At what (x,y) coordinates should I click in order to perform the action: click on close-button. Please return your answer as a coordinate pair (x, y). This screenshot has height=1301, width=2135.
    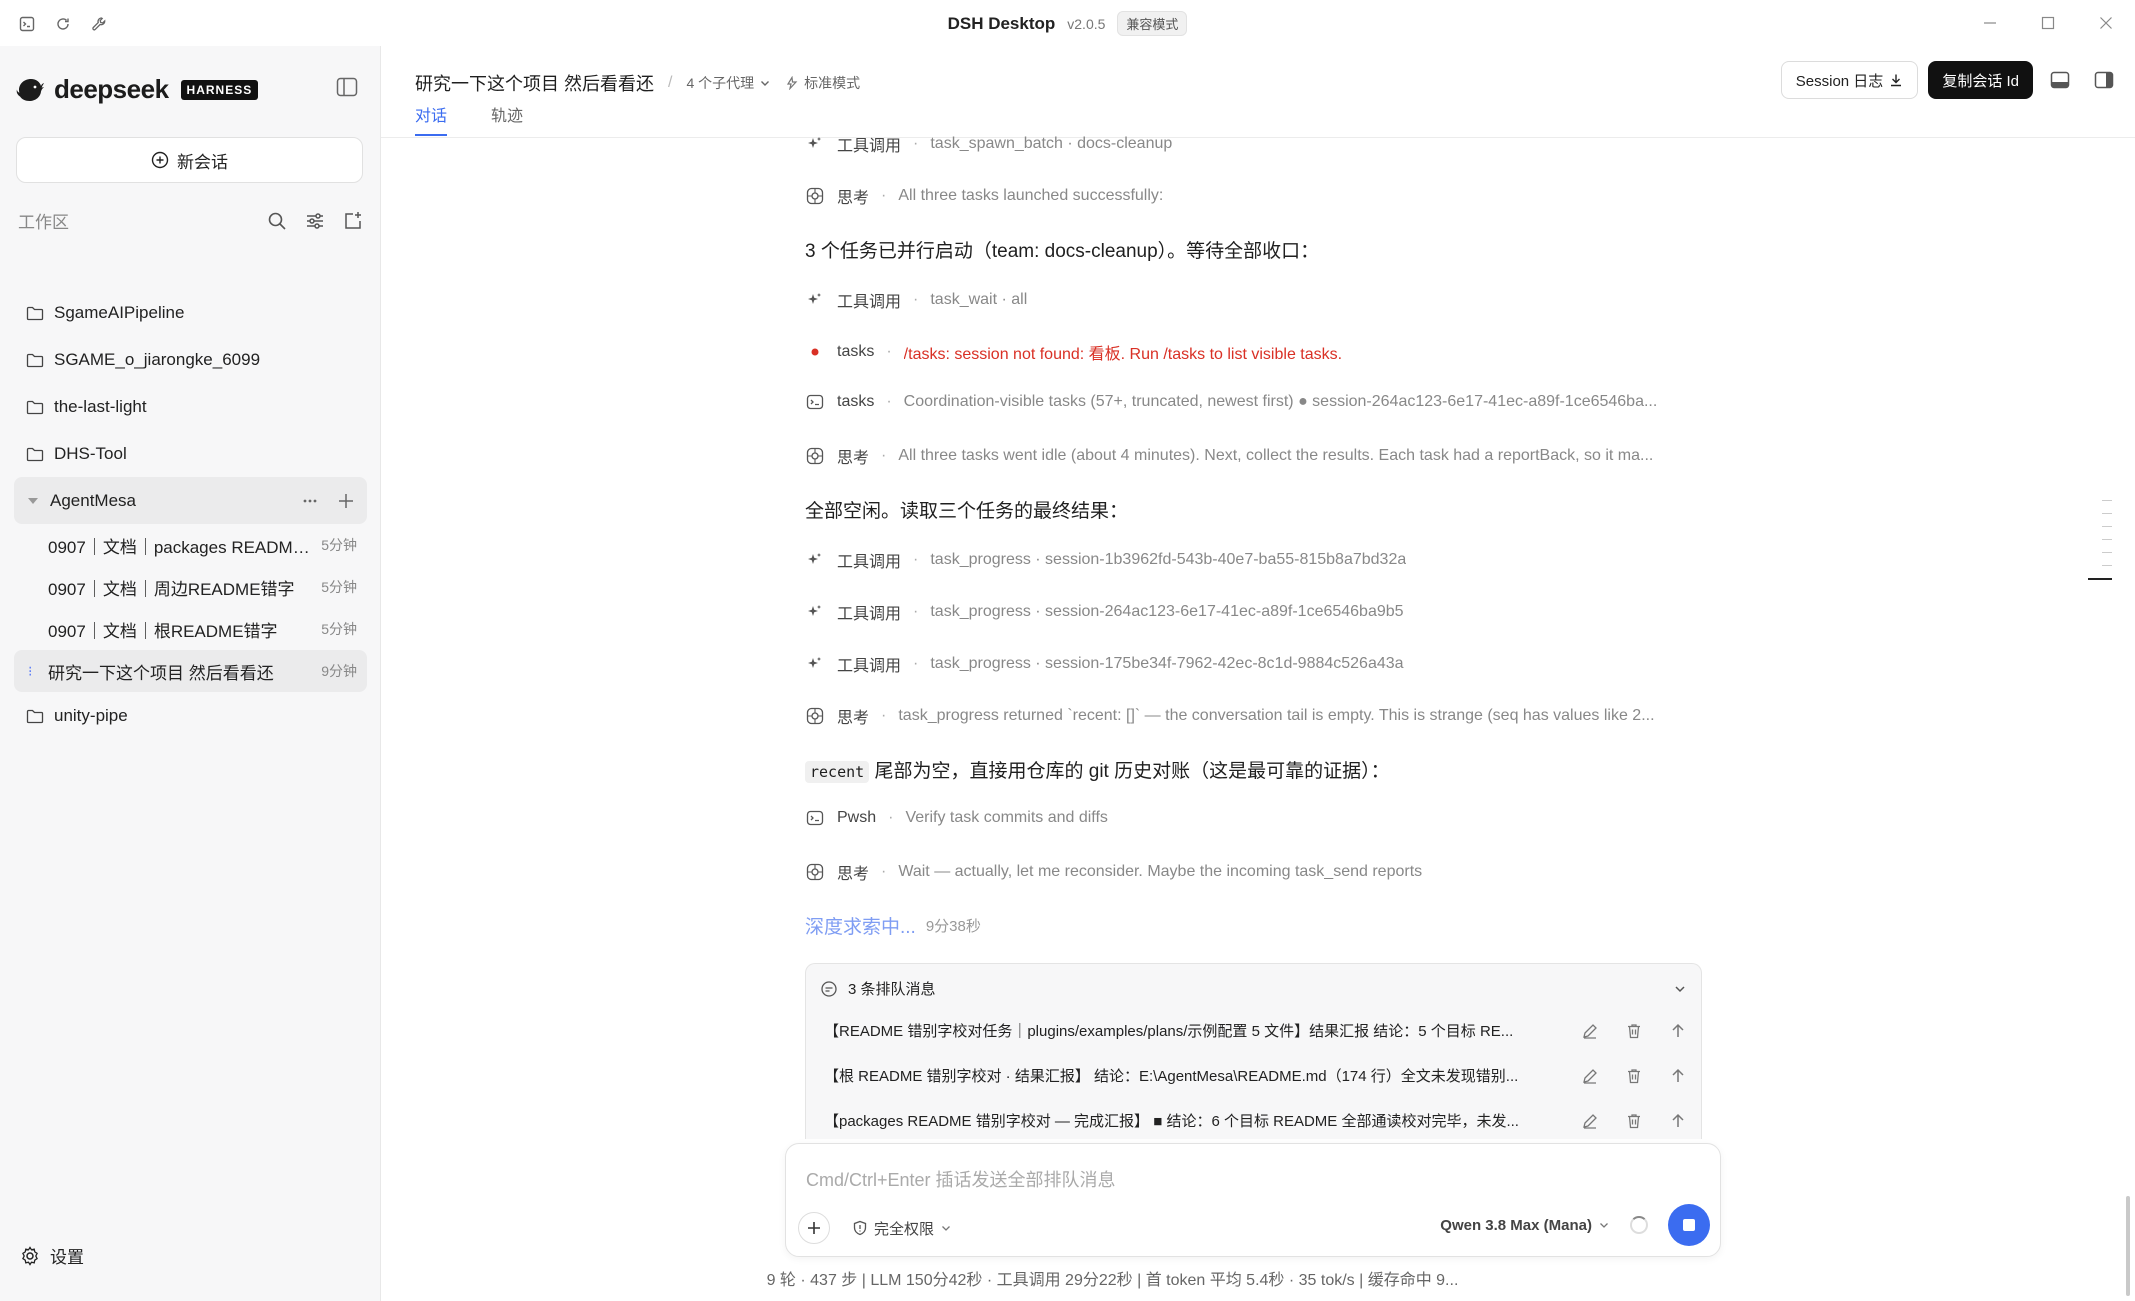
    Looking at the image, I should click on (2106, 23).